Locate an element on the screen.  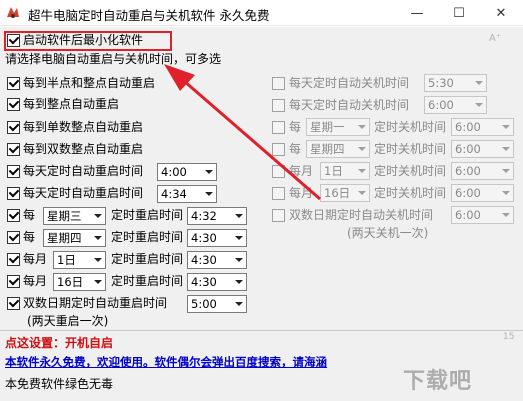
shutdown-weekly-2-time-select: 6:00 is located at coordinates (482, 149).